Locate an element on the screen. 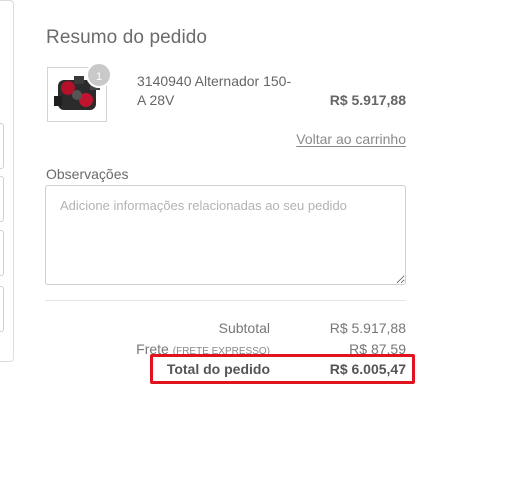 This screenshot has height=488, width=511. notes-textarea is located at coordinates (225, 235).